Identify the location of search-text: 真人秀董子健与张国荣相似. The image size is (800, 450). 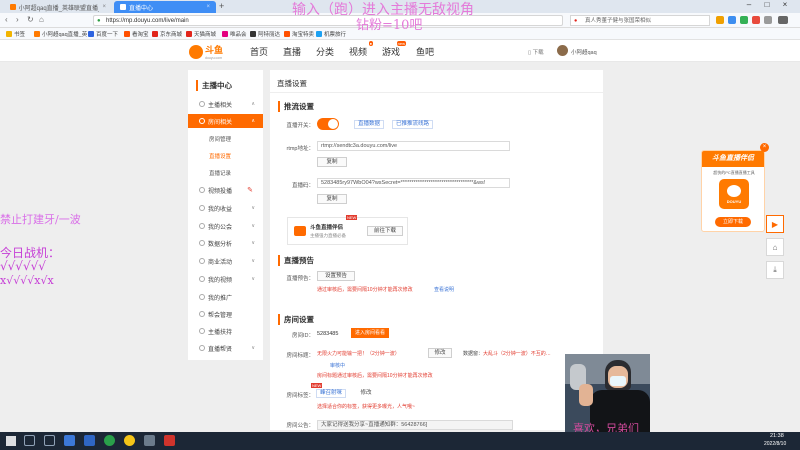
(618, 21).